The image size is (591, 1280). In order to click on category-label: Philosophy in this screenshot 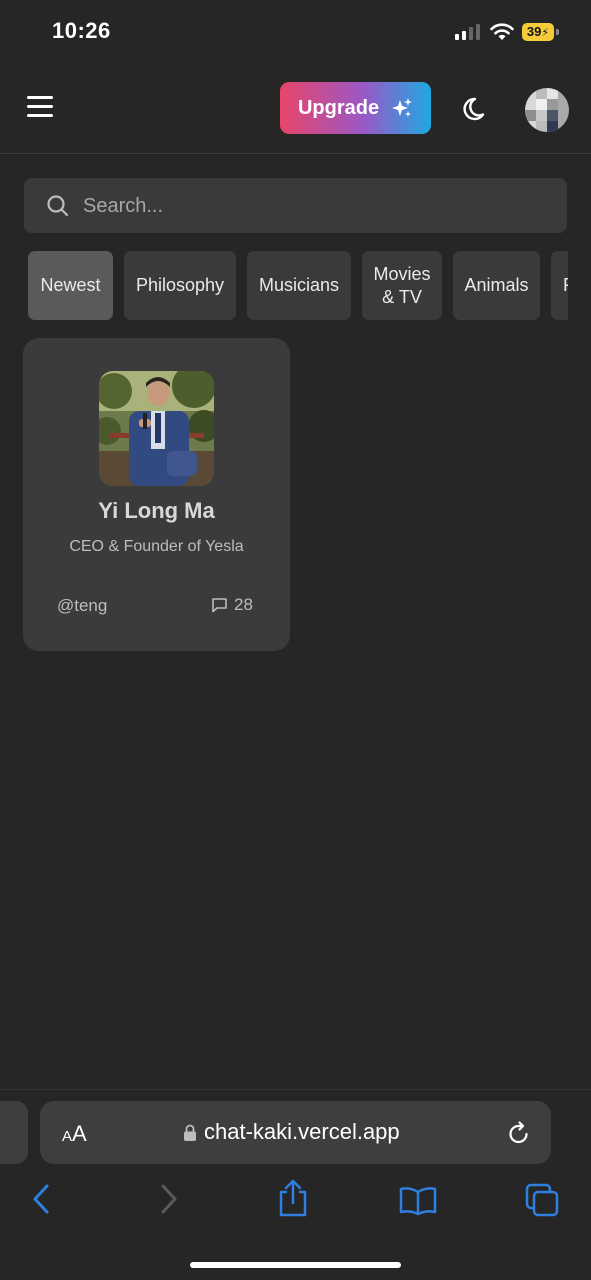, I will do `click(180, 285)`.